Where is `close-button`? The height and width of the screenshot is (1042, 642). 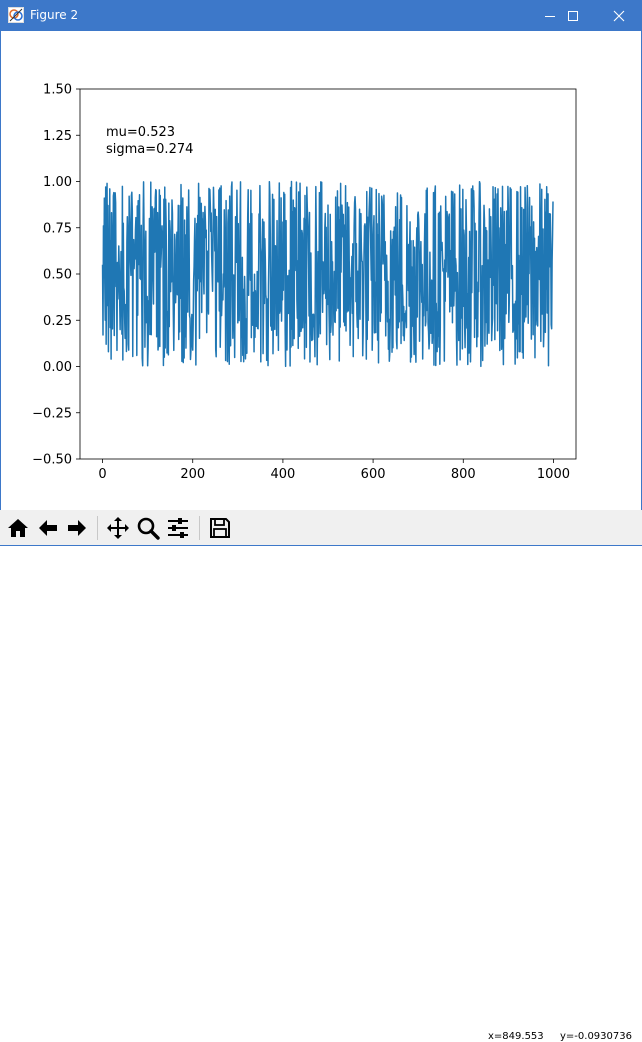 close-button is located at coordinates (619, 15).